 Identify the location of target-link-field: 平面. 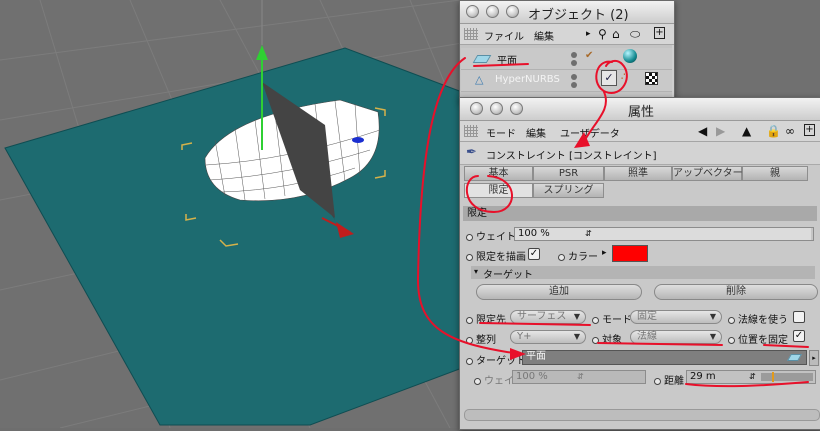
(664, 357).